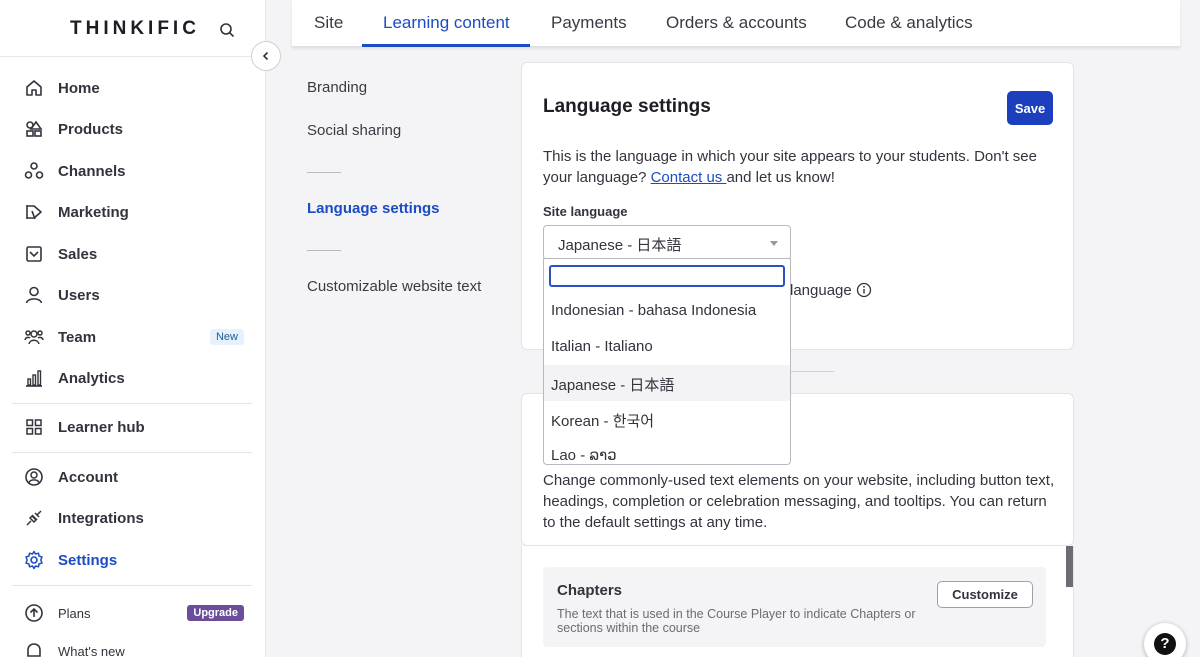  Describe the element at coordinates (620, 245) in the screenshot. I see `selected-language: Japanese - 日本語` at that location.